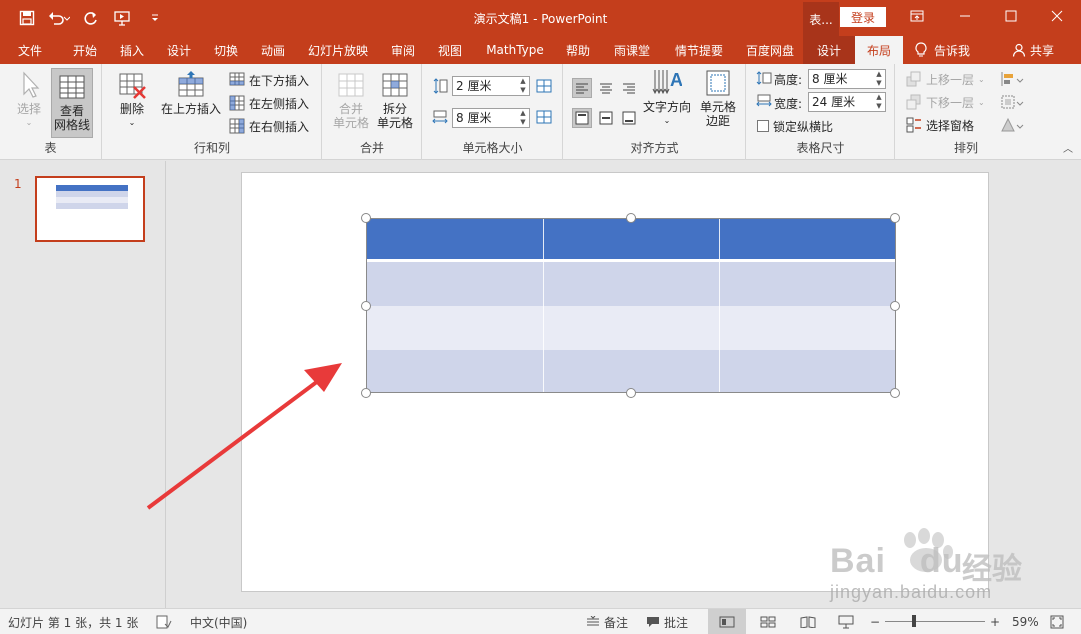  Describe the element at coordinates (846, 621) in the screenshot. I see `slideshow-view-icon` at that location.